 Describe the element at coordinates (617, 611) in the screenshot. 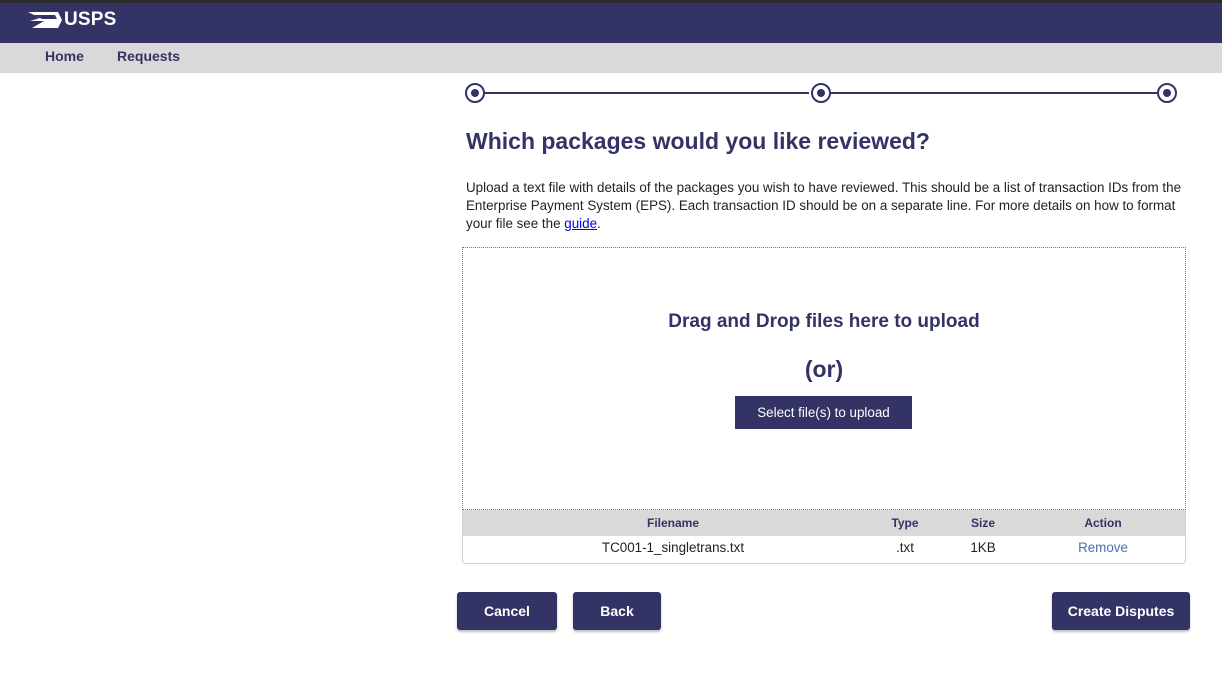

I see `back-button: Back` at that location.